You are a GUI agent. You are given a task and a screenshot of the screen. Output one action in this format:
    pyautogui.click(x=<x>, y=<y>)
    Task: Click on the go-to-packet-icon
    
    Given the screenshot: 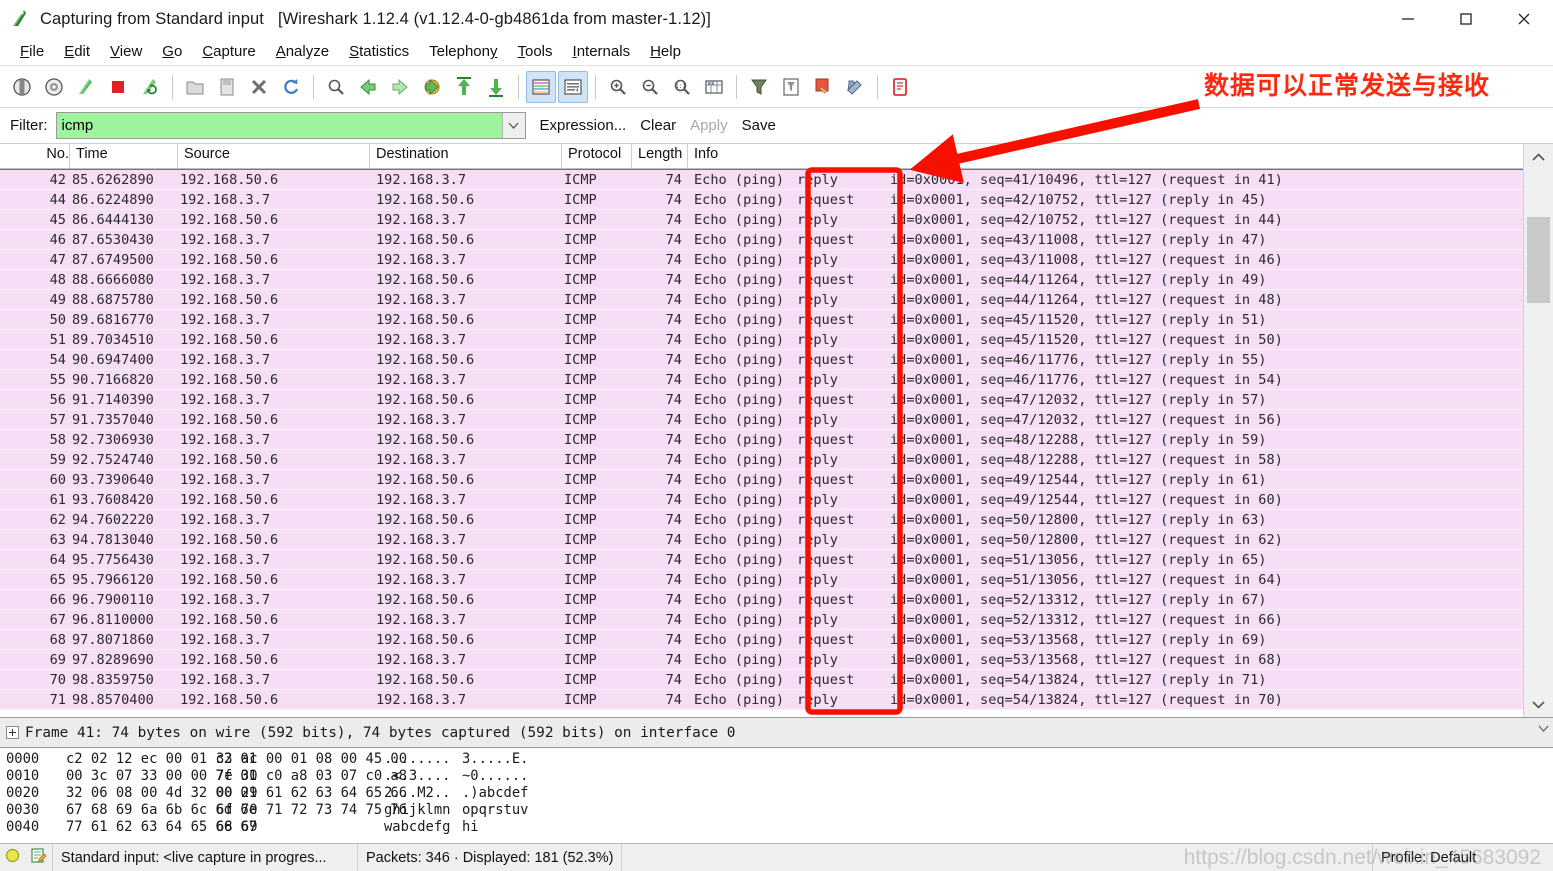 What is the action you would take?
    pyautogui.click(x=432, y=87)
    